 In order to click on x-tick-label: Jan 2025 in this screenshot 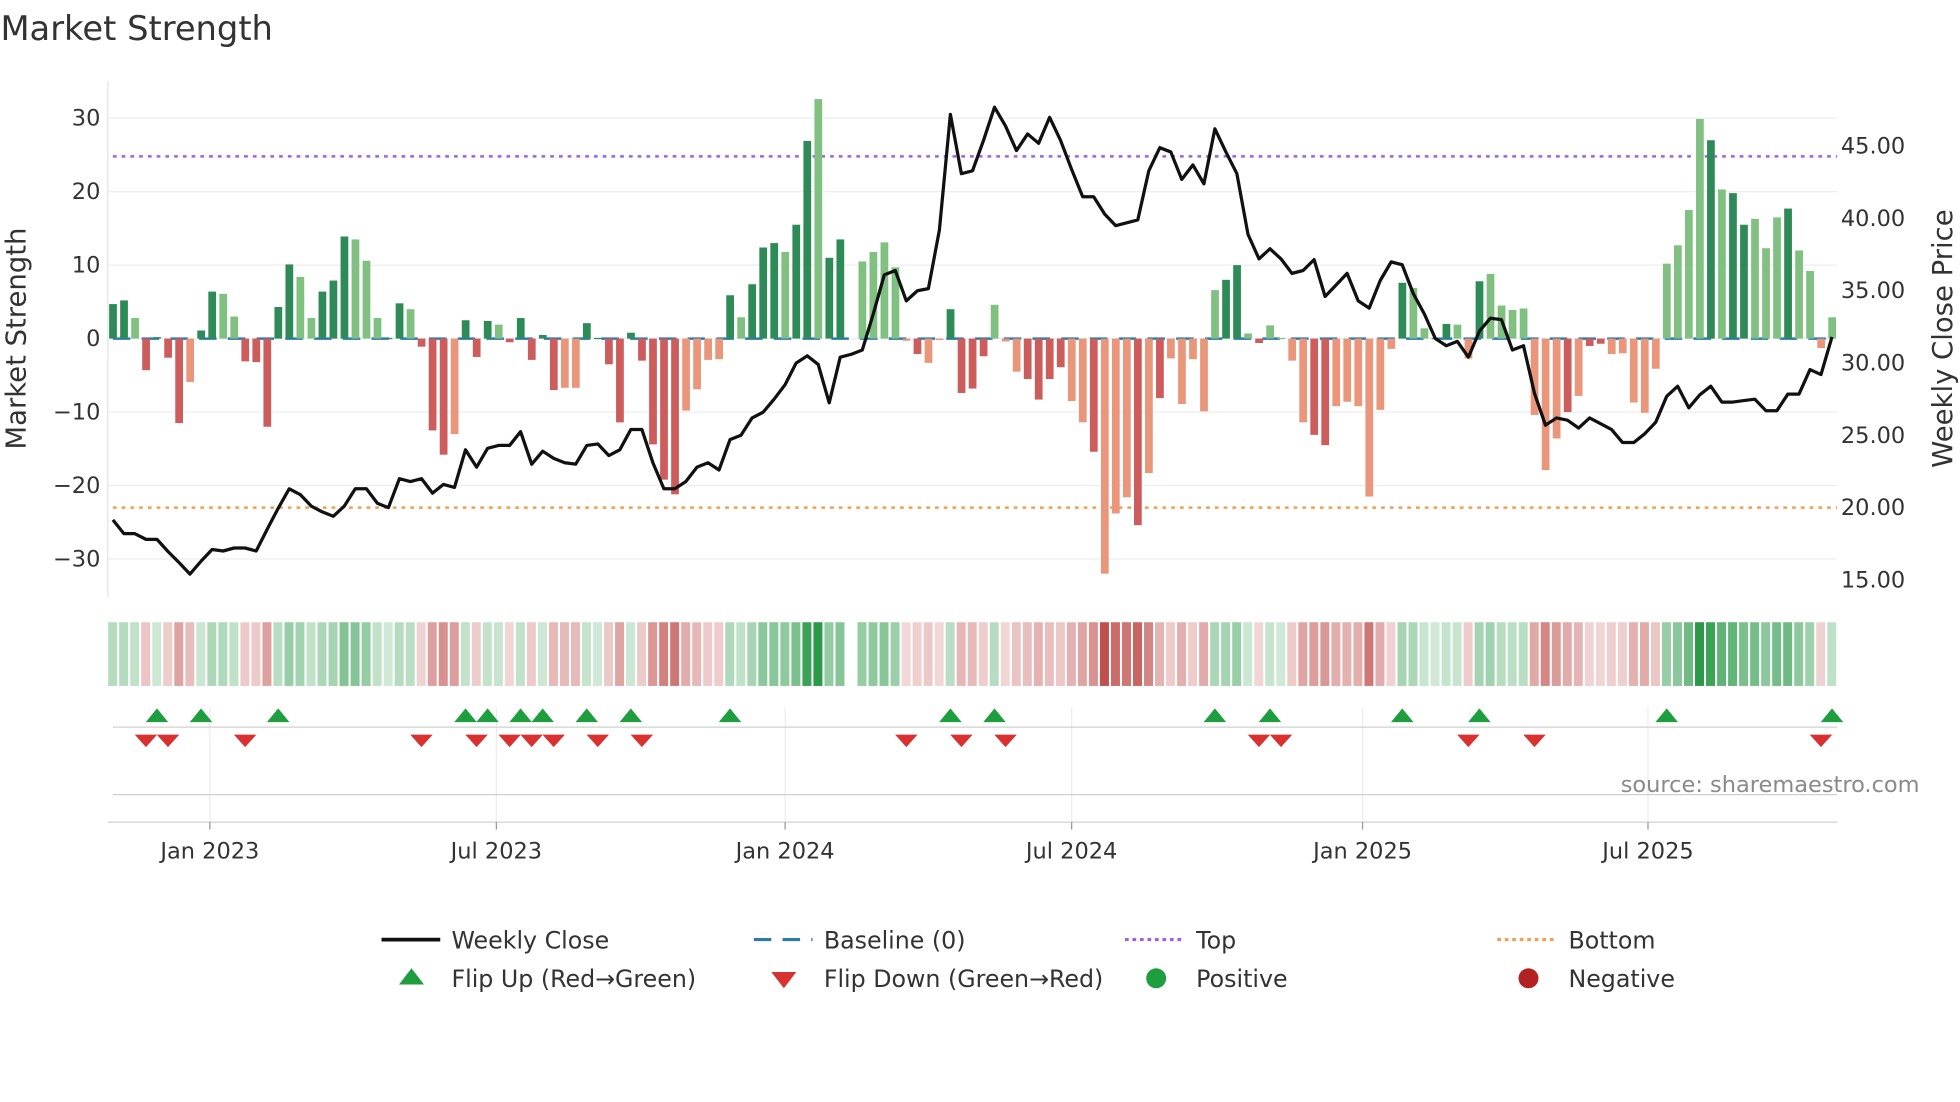, I will do `click(1361, 851)`.